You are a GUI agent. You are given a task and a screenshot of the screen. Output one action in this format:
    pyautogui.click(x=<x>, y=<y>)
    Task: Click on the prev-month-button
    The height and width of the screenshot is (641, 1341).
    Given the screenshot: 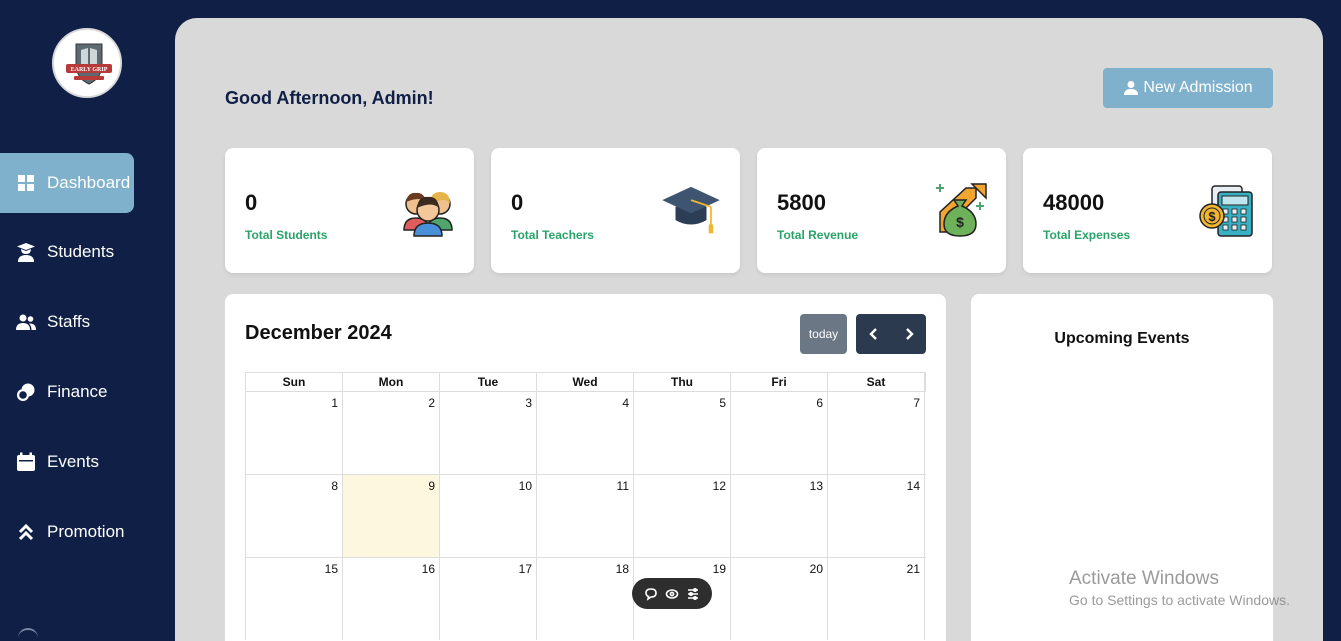 What is the action you would take?
    pyautogui.click(x=873, y=334)
    